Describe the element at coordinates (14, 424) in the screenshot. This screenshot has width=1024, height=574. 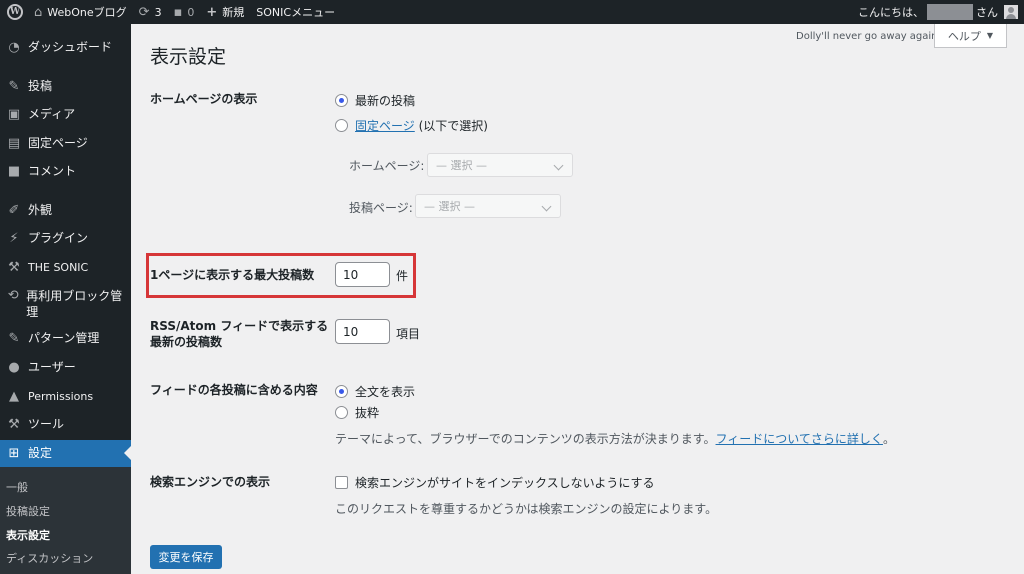
I see `wrench-icon: ⚒` at that location.